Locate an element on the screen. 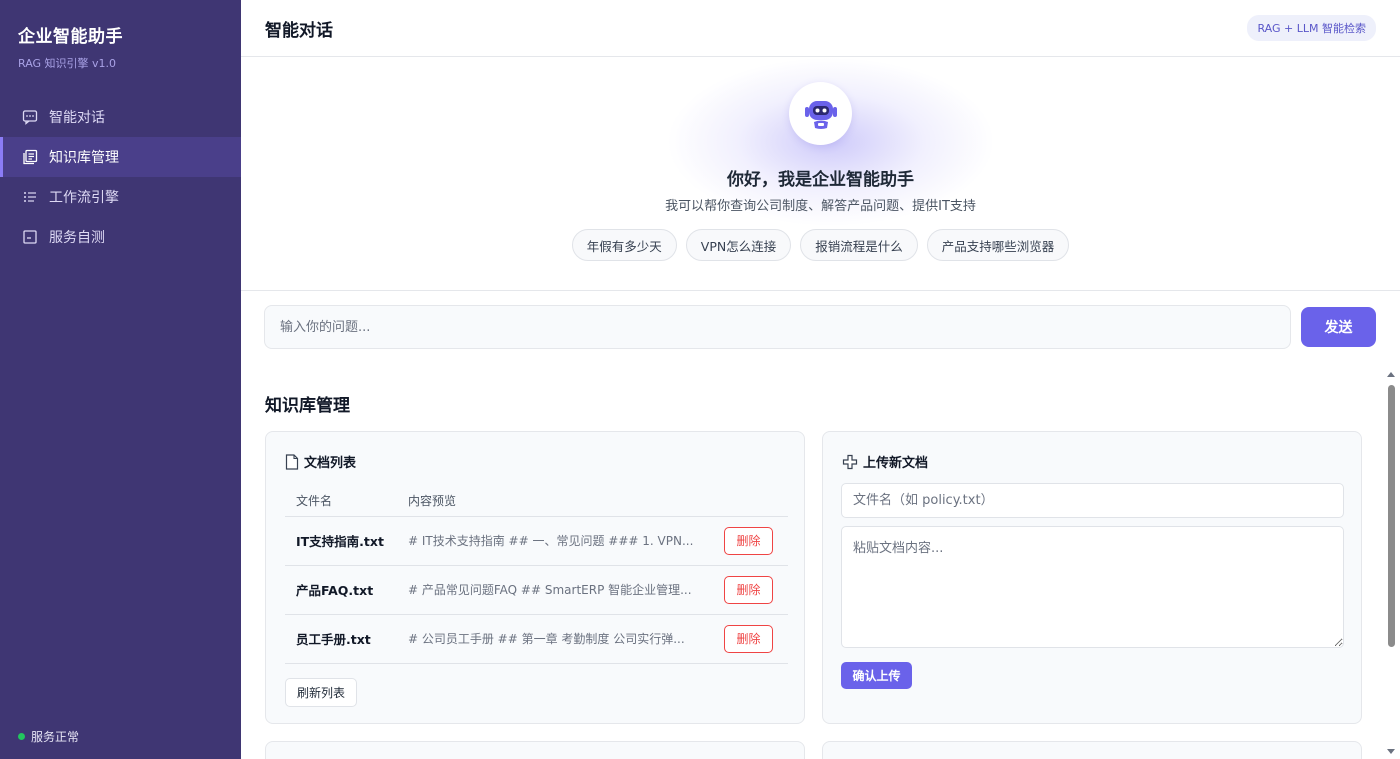 The width and height of the screenshot is (1400, 759). upload-card: 上传新文档 确认上传 is located at coordinates (1092, 577).